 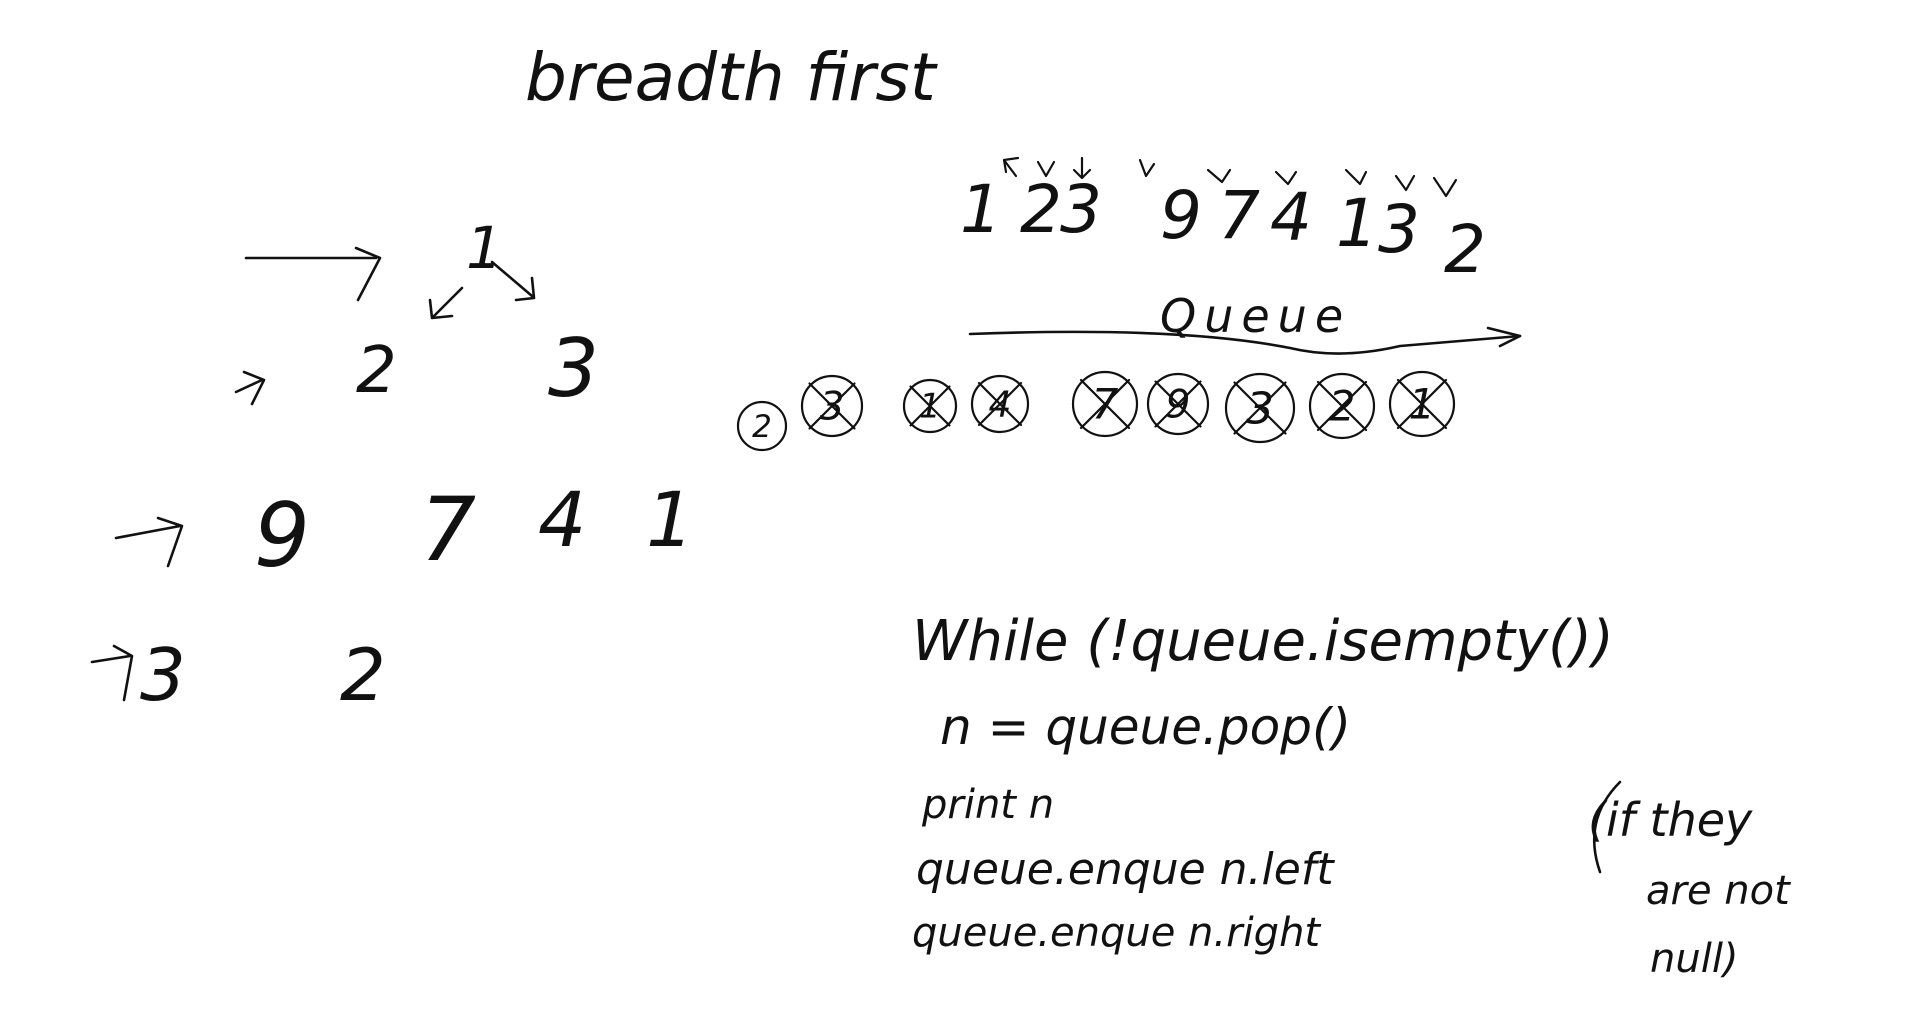 I want to click on tree-node-l3-a: 9, so click(x=282, y=535).